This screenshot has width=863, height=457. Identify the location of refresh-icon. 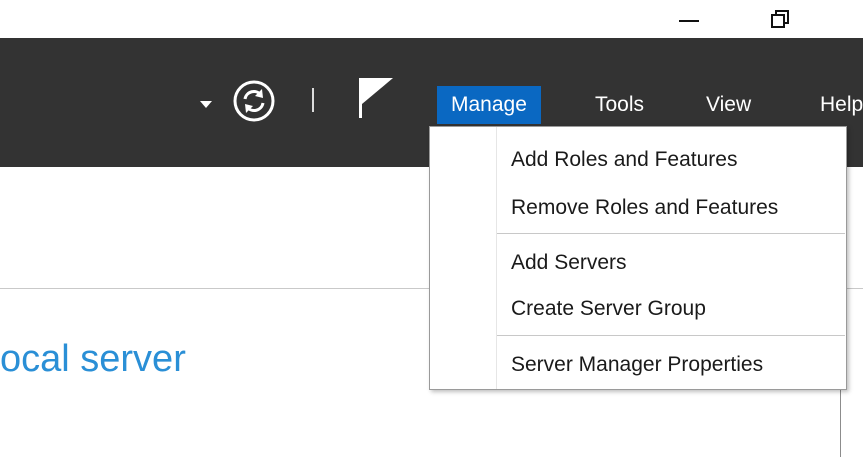
(254, 101).